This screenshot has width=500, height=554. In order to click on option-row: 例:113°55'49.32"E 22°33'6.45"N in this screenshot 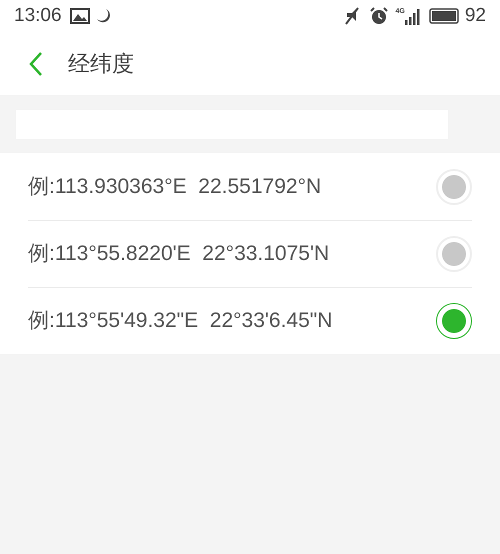, I will do `click(250, 320)`.